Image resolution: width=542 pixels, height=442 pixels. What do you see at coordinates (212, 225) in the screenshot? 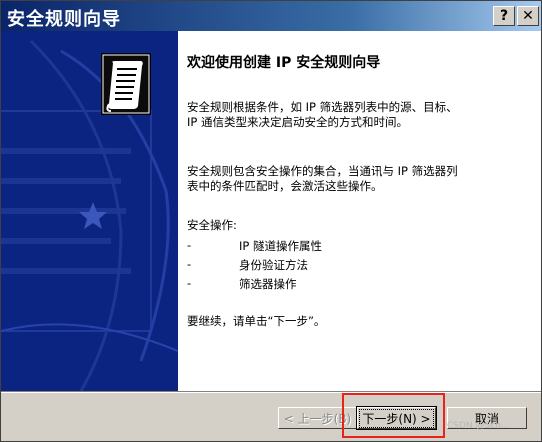
I see `security-ops-label: 安全操作:` at bounding box center [212, 225].